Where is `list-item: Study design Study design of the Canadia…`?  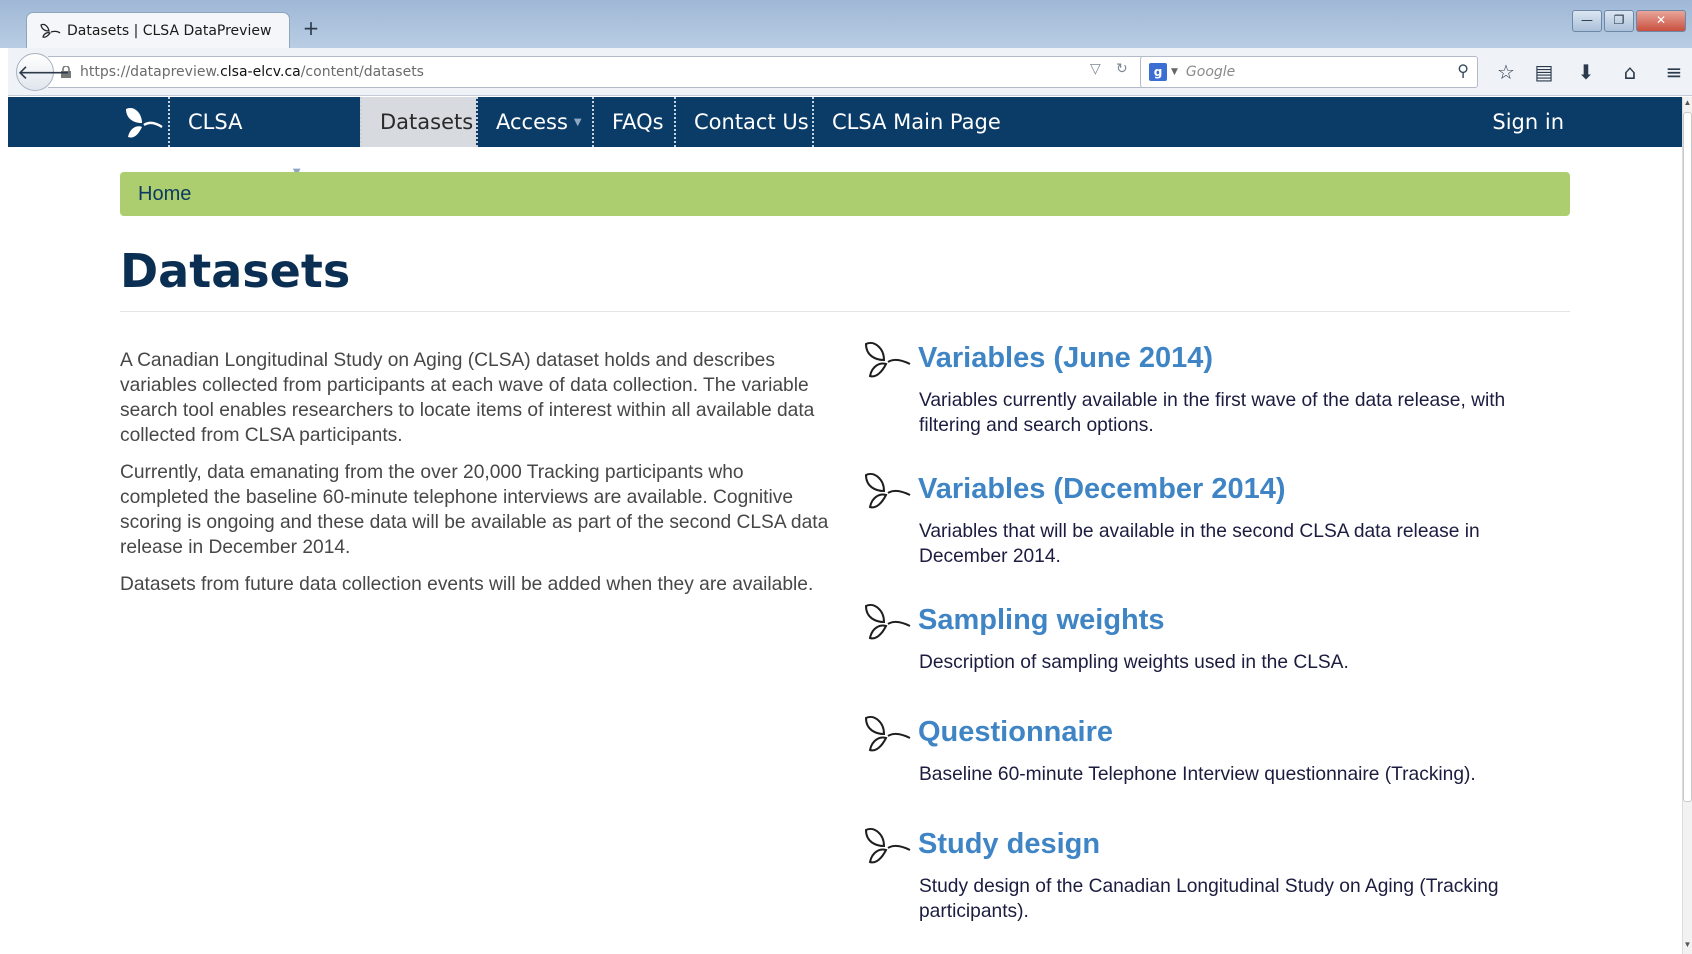
list-item: Study design Study design of the Canadia… is located at coordinates (1222, 879).